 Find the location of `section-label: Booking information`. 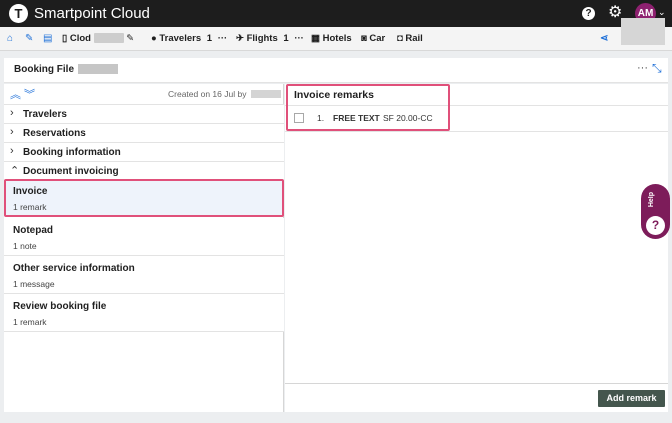

section-label: Booking information is located at coordinates (72, 152).